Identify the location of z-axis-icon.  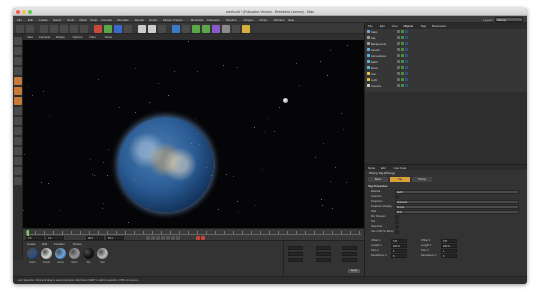
(118, 28).